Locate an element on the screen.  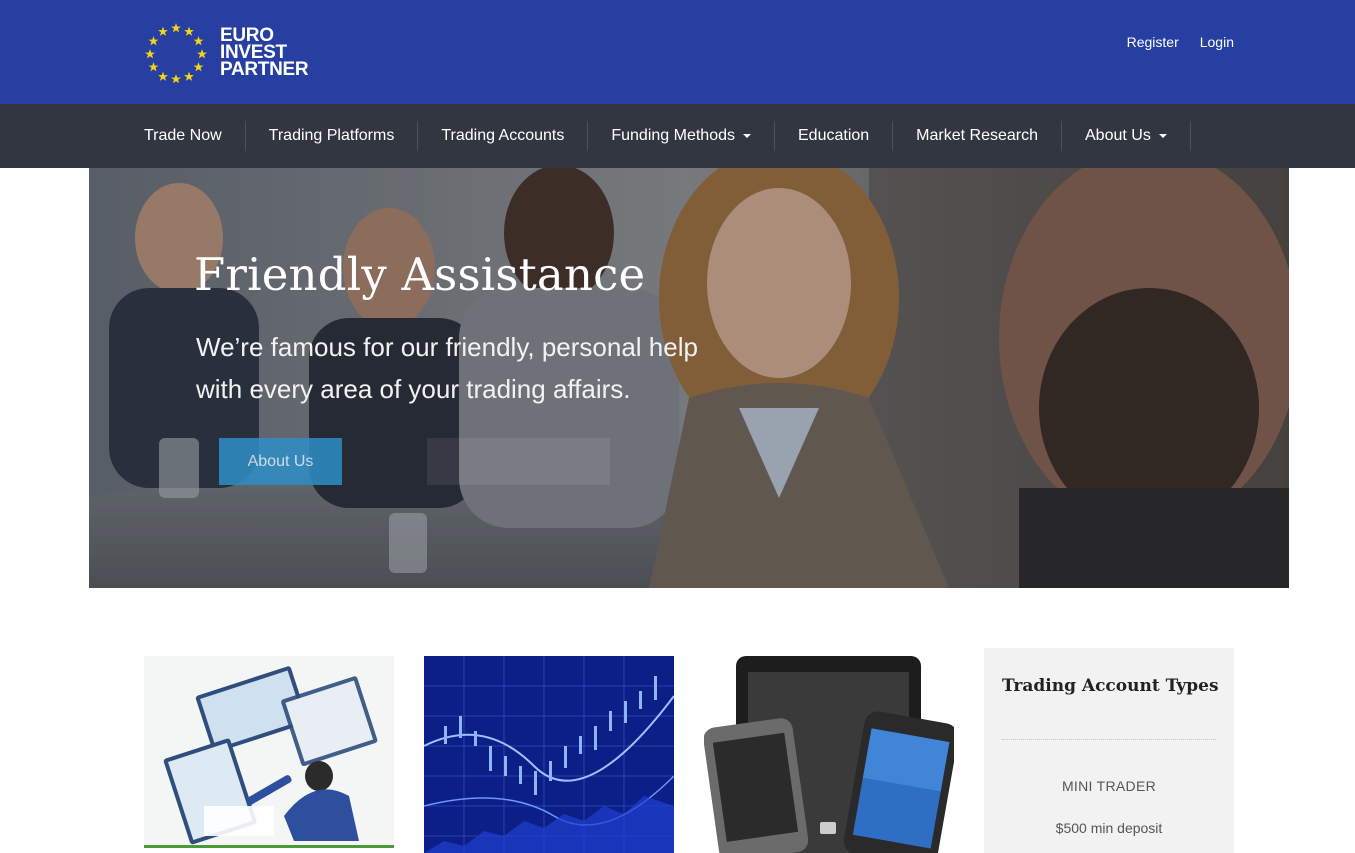
nav-item-label: Market Research is located at coordinates (977, 135).